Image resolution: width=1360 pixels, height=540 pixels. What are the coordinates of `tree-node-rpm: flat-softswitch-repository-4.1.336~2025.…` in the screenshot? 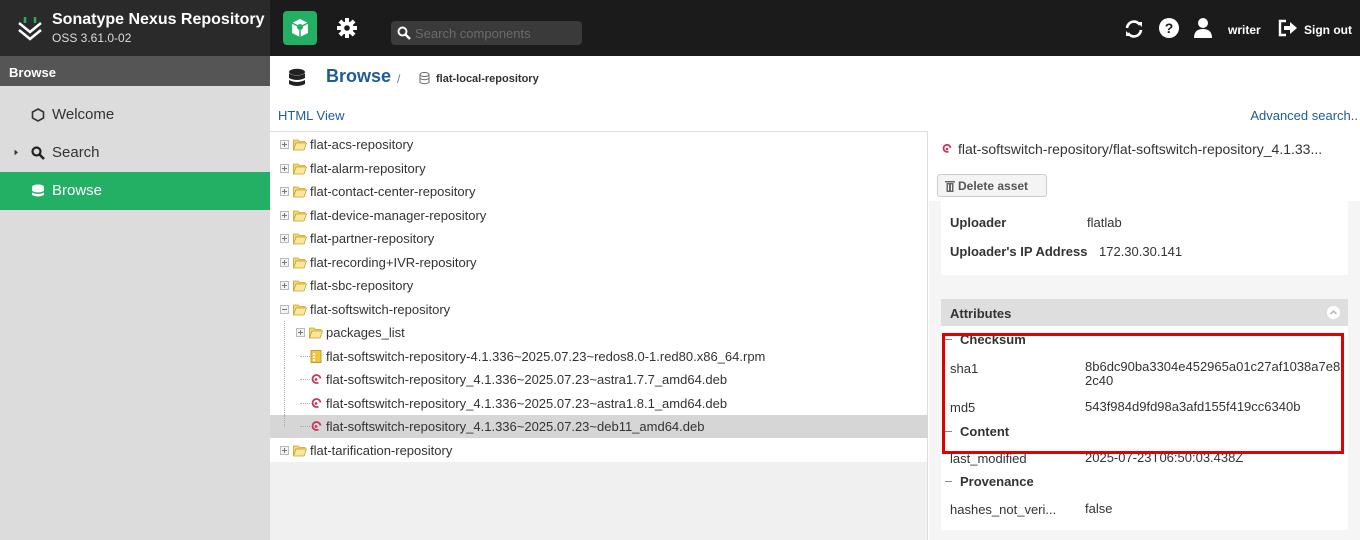 It's located at (599, 356).